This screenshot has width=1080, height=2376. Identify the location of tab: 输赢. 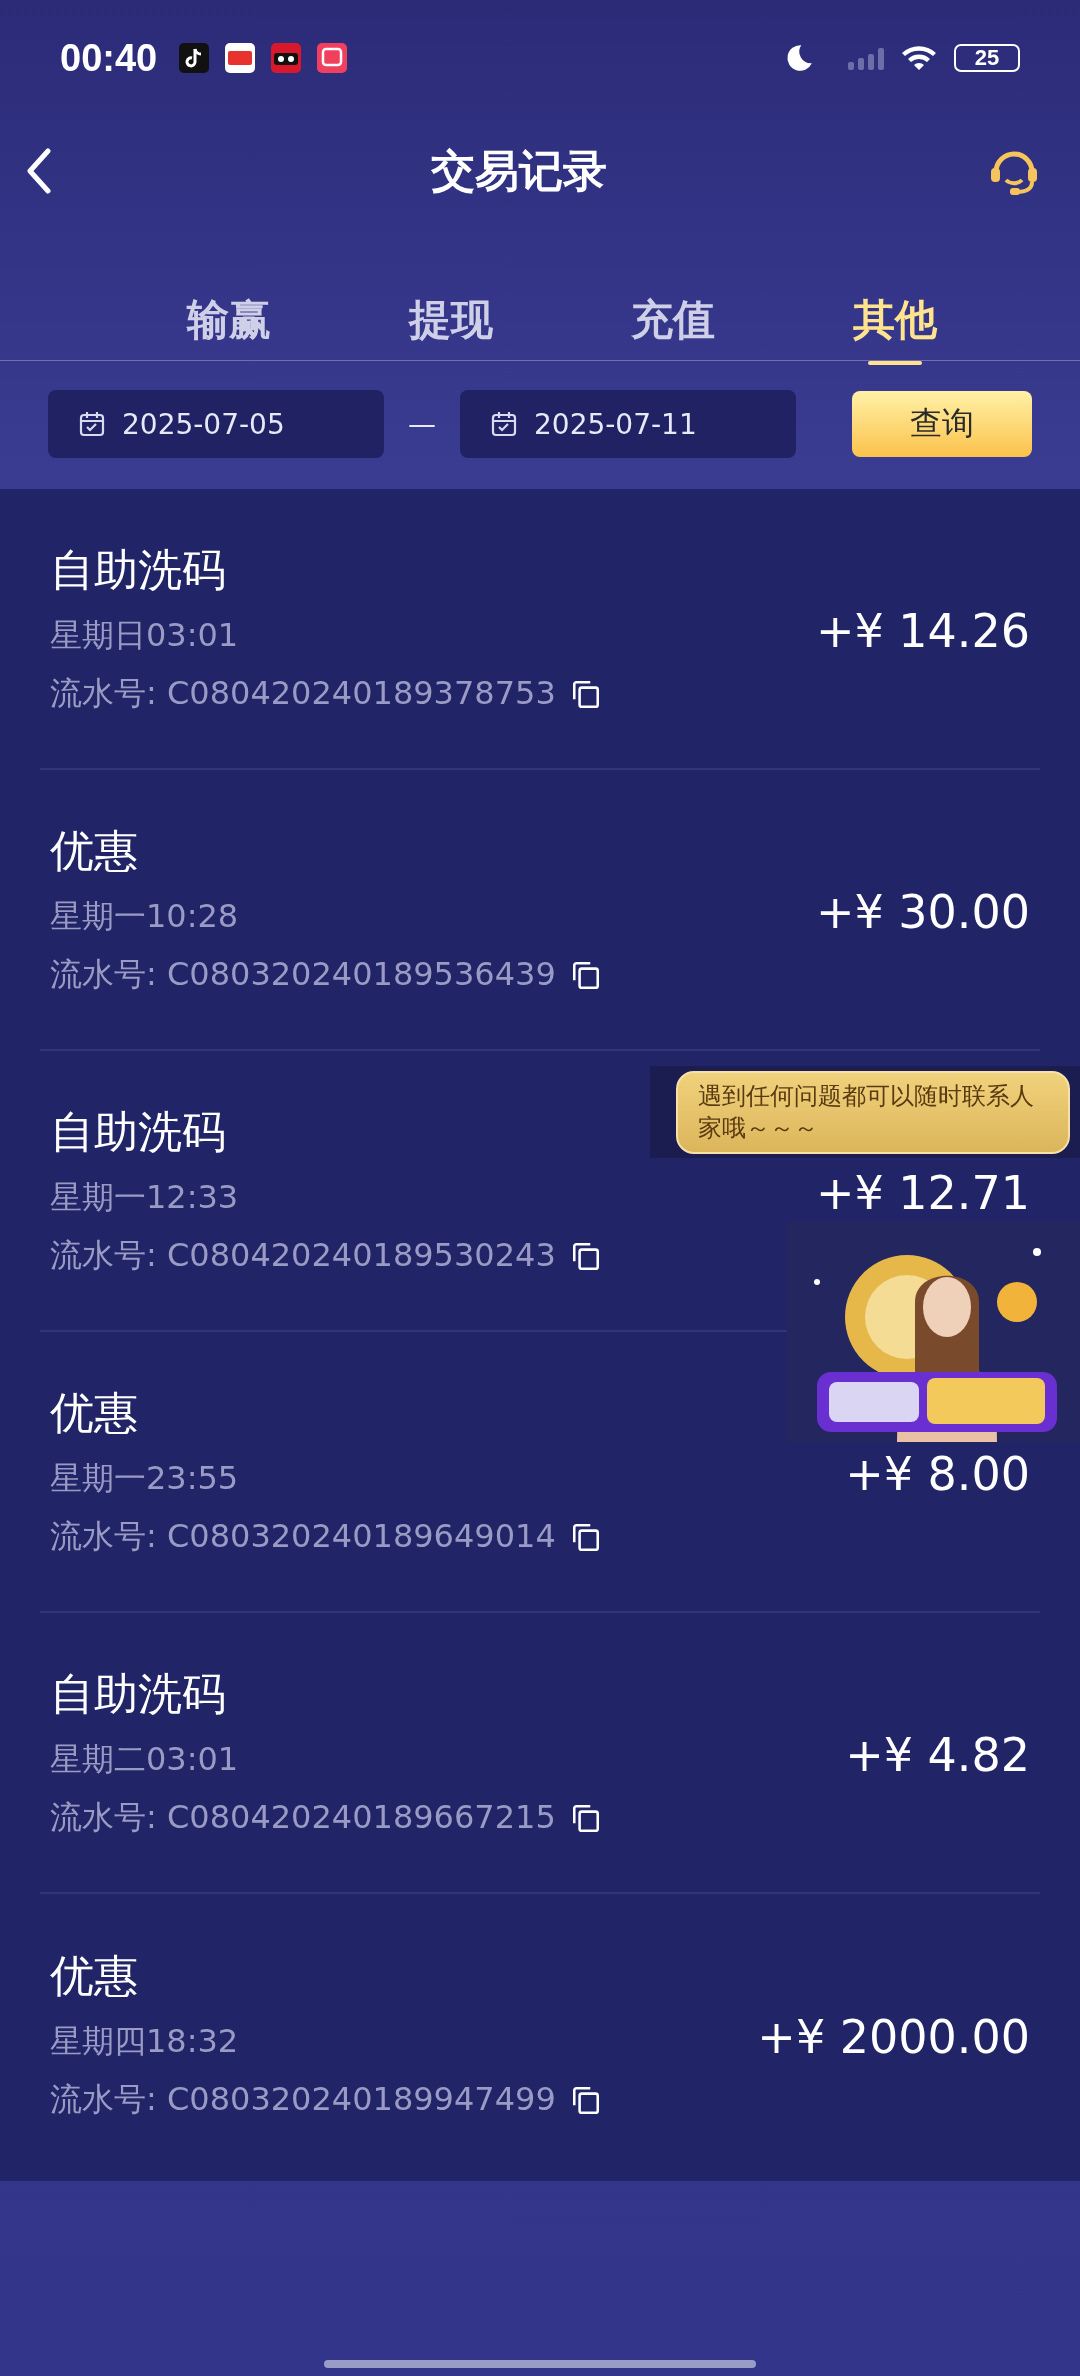
(229, 327).